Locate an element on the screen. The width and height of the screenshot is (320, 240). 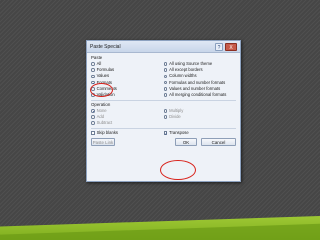
operation-options-right: Multiply Divide is located at coordinates (200, 117).